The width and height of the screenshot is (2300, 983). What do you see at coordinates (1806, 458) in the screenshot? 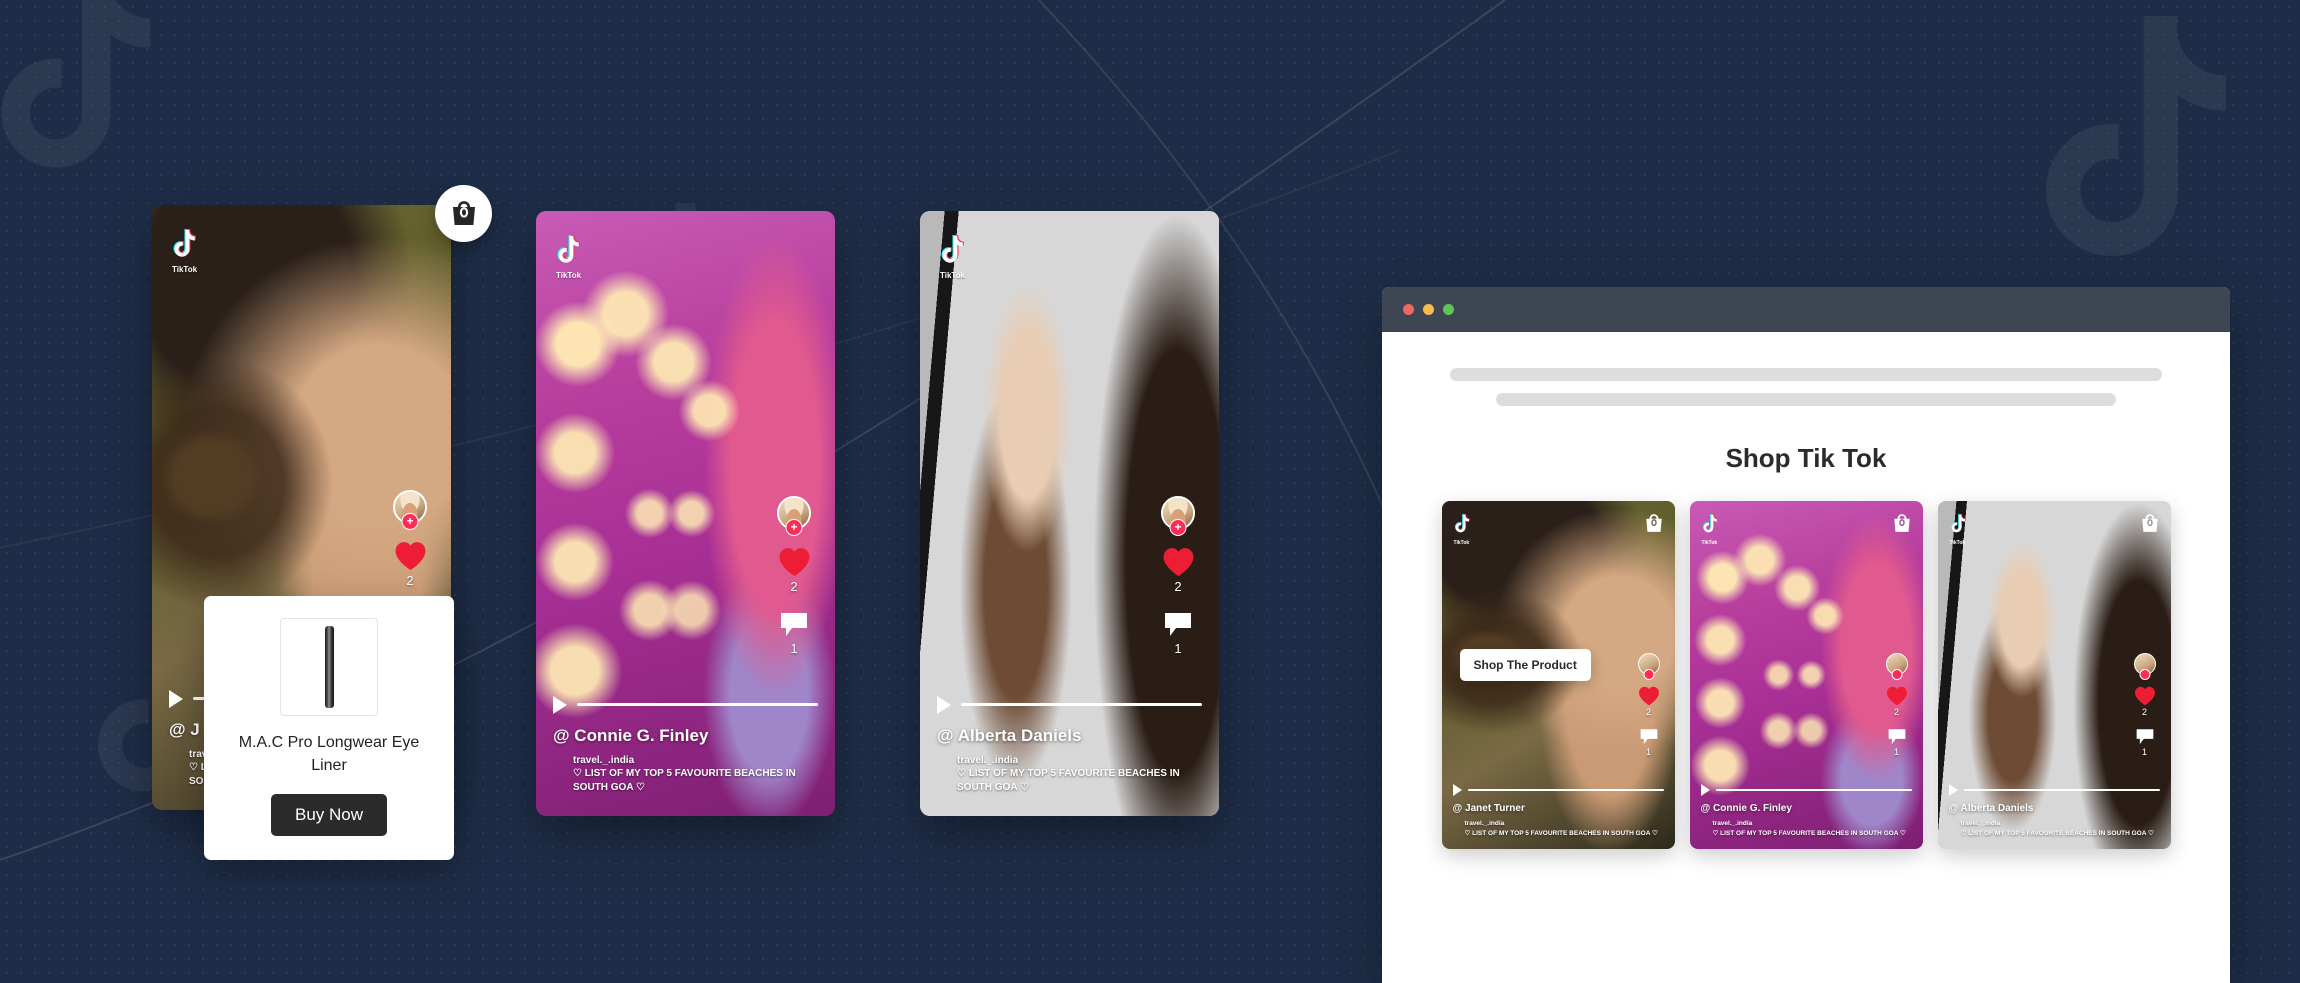
I see `page-title: Shop Tik Tok` at bounding box center [1806, 458].